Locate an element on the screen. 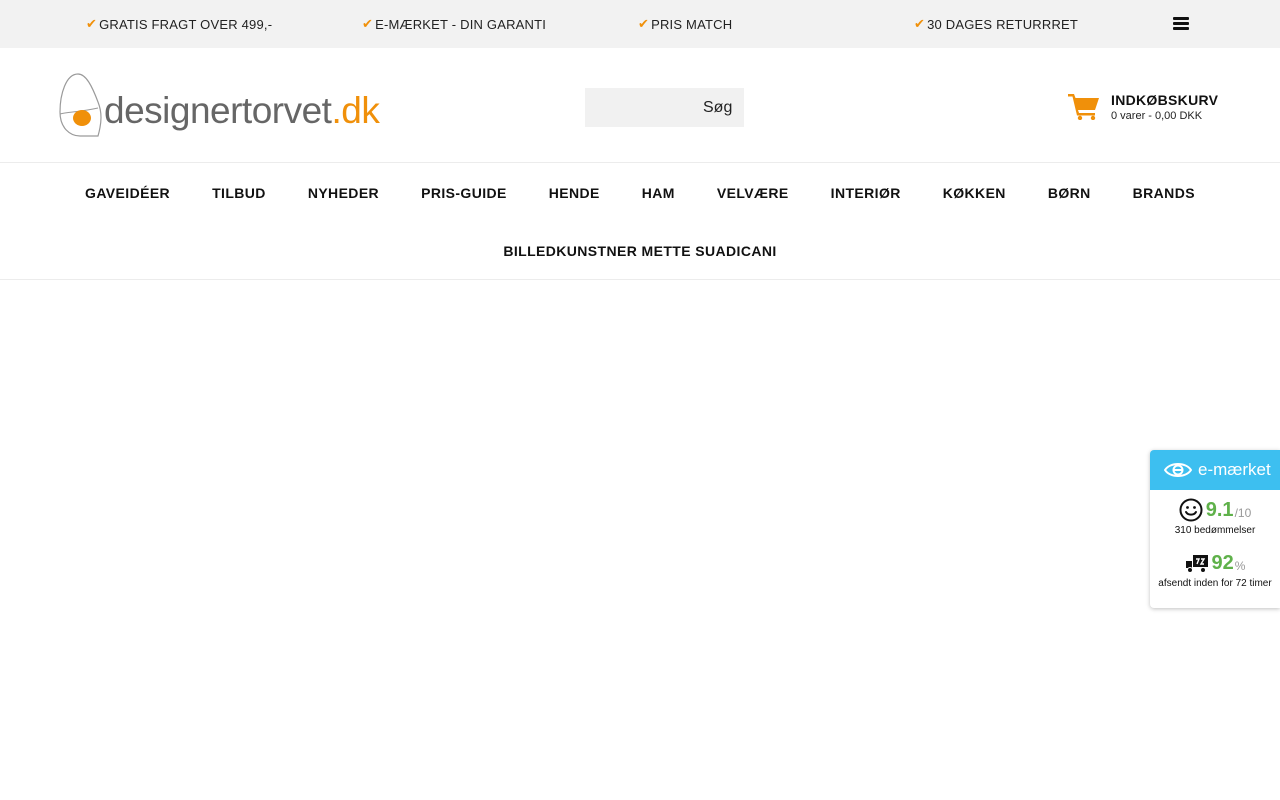 The width and height of the screenshot is (1280, 800). egg-logo-icon is located at coordinates (80, 105).